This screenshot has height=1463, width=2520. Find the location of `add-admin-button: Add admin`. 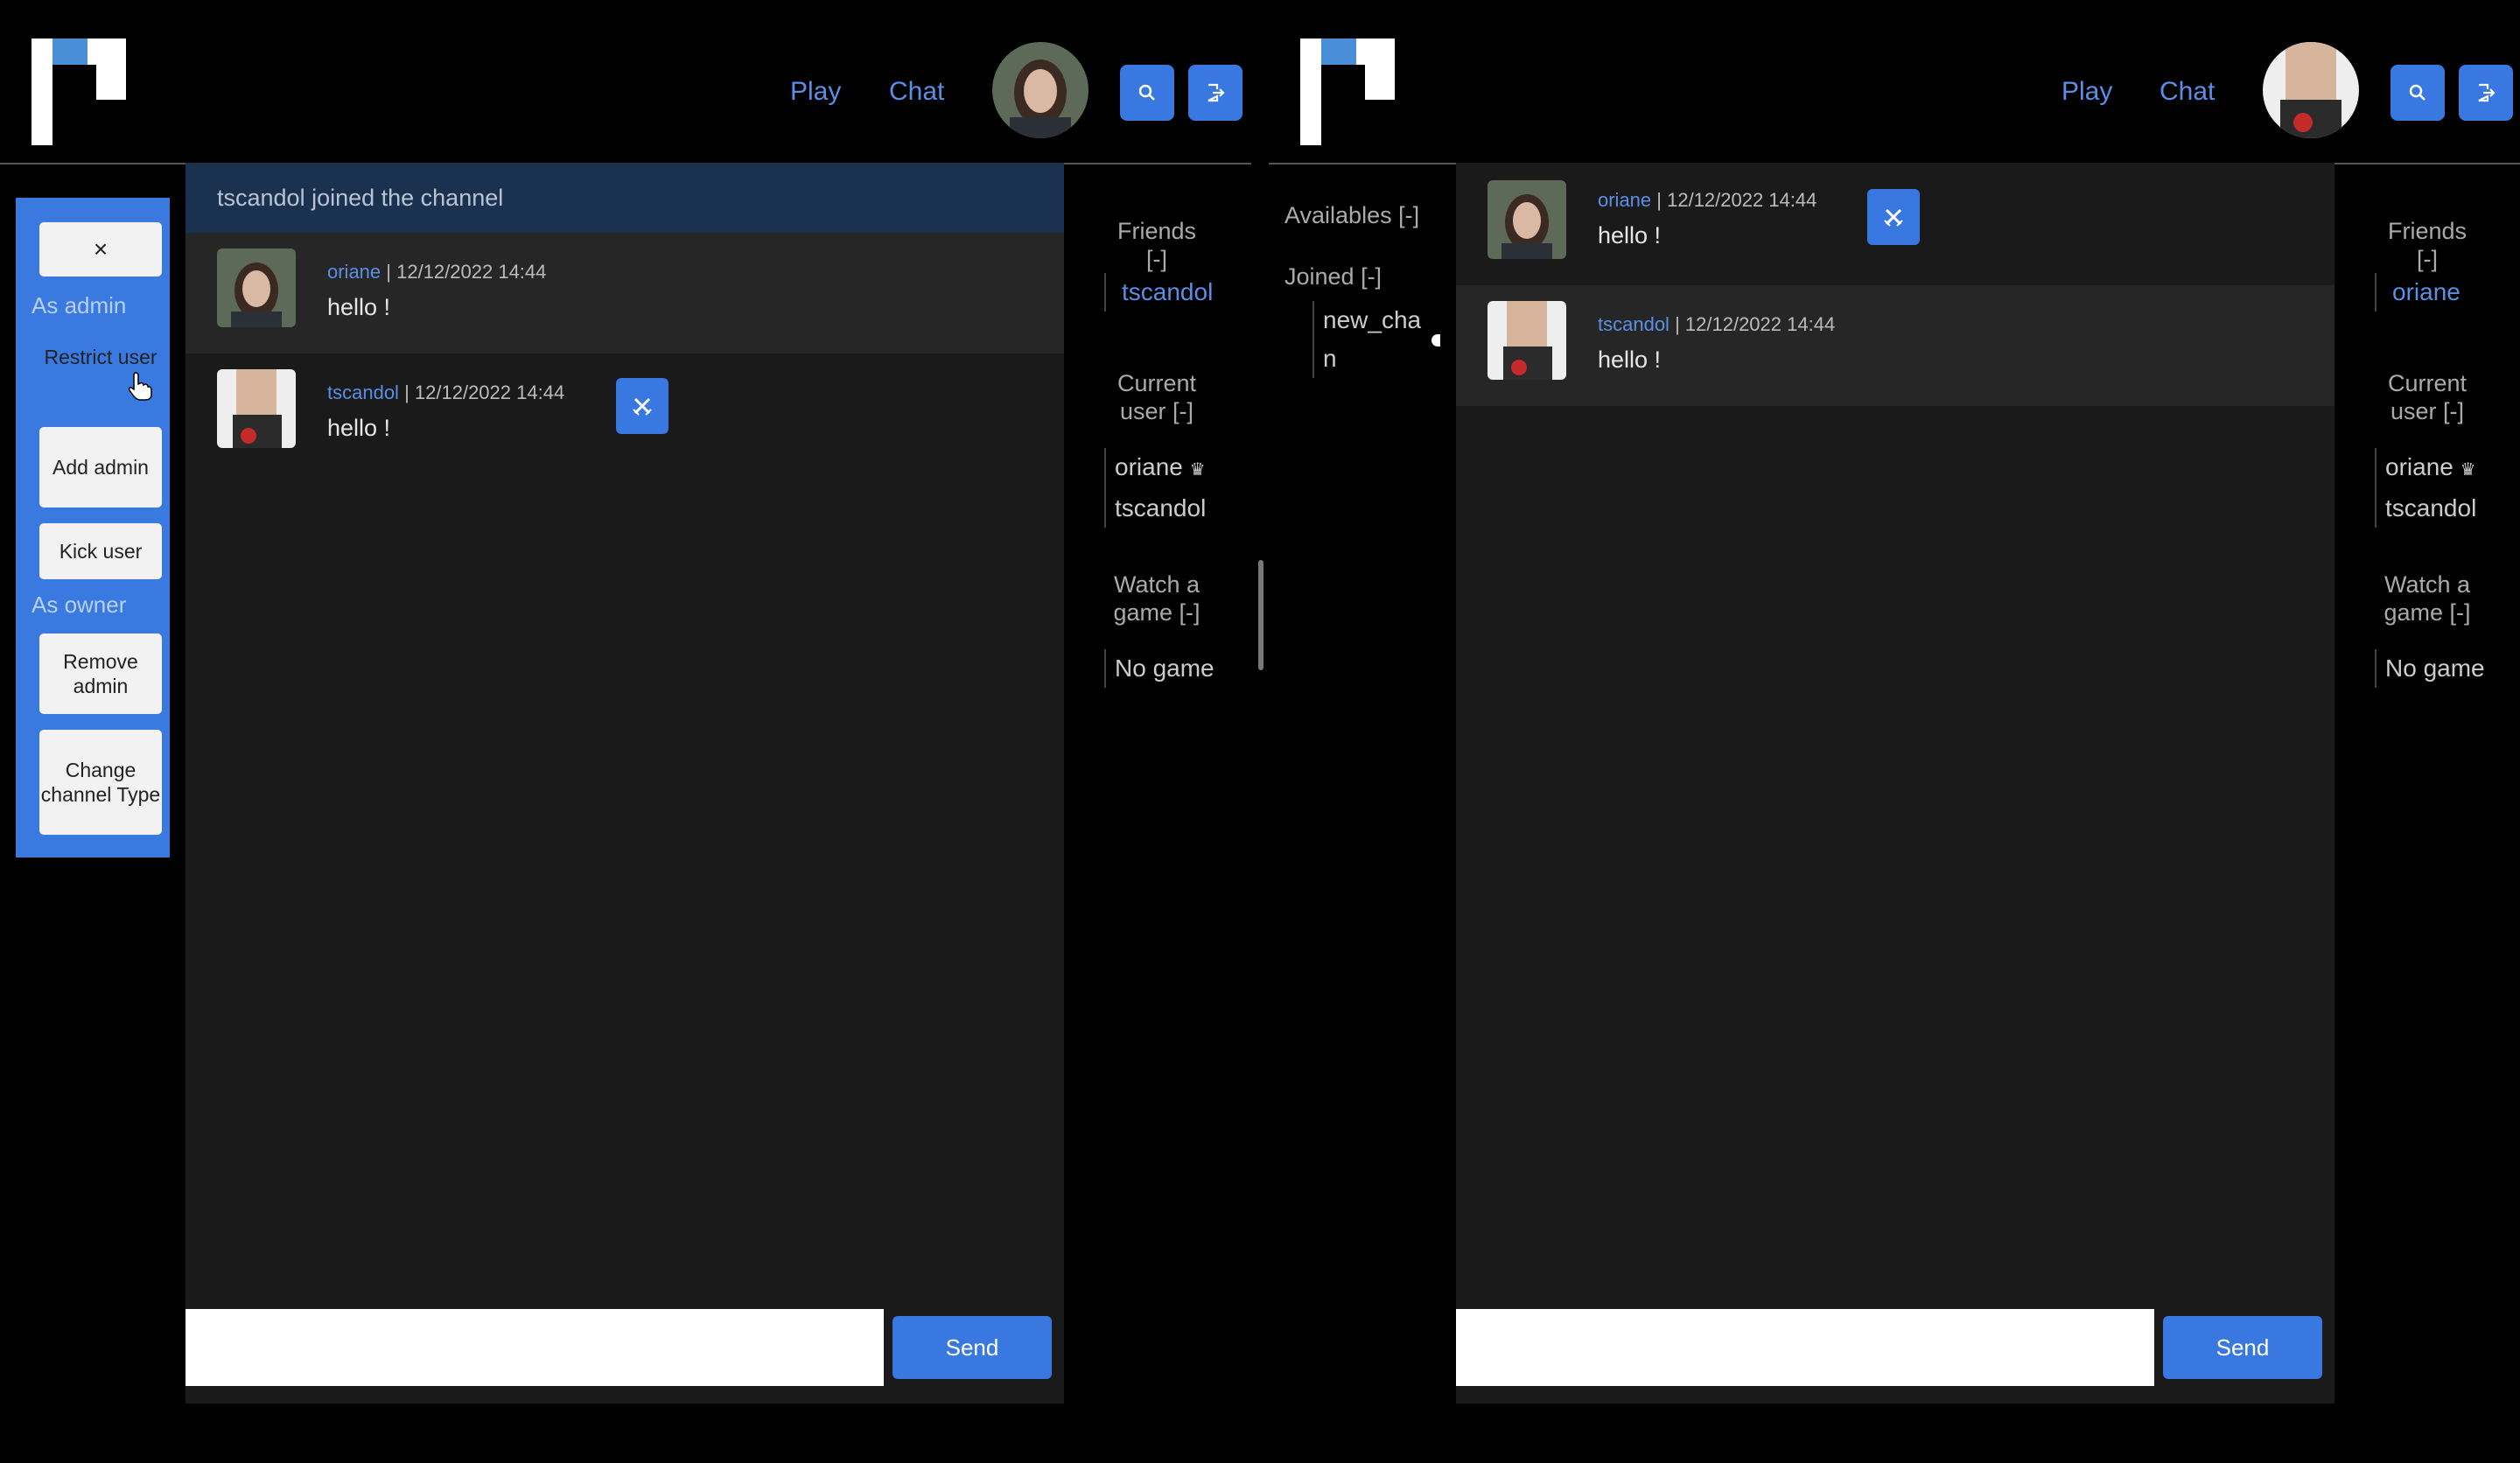

add-admin-button: Add admin is located at coordinates (100, 467).